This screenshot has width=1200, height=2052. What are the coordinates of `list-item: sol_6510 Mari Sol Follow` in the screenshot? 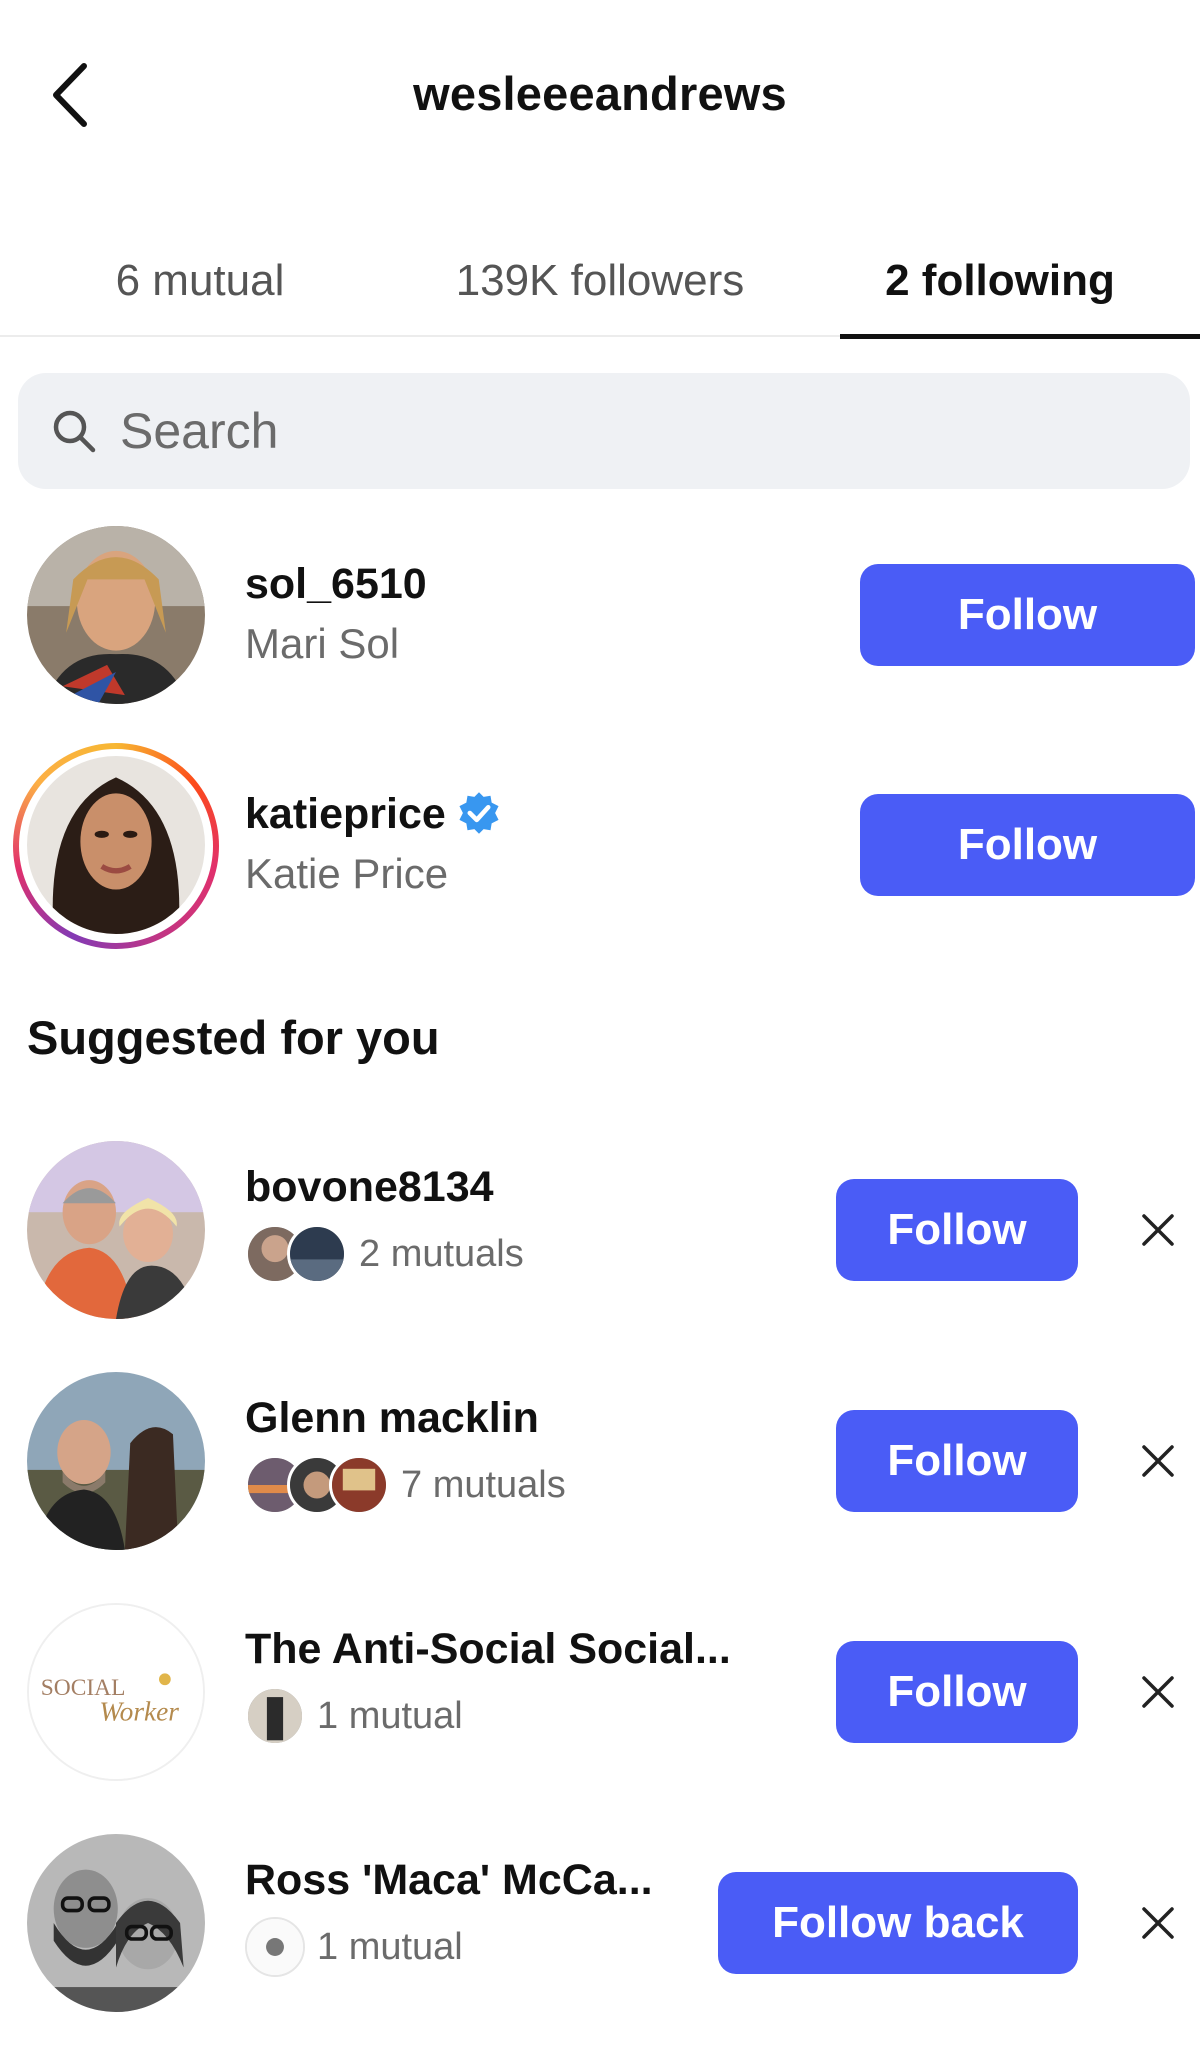 It's located at (600, 615).